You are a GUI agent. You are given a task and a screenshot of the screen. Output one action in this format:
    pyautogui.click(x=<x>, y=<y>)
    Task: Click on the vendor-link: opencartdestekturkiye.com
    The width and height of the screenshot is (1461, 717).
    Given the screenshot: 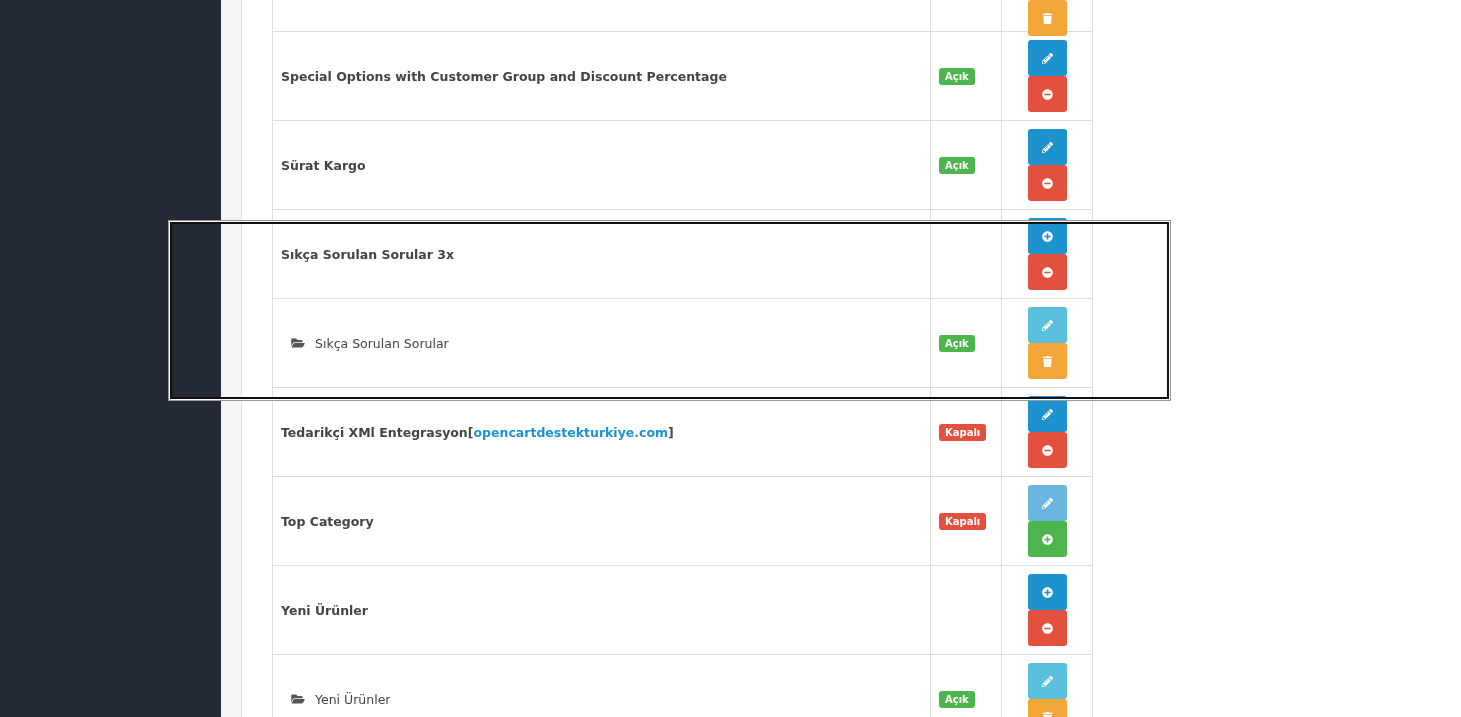 What is the action you would take?
    pyautogui.click(x=571, y=432)
    